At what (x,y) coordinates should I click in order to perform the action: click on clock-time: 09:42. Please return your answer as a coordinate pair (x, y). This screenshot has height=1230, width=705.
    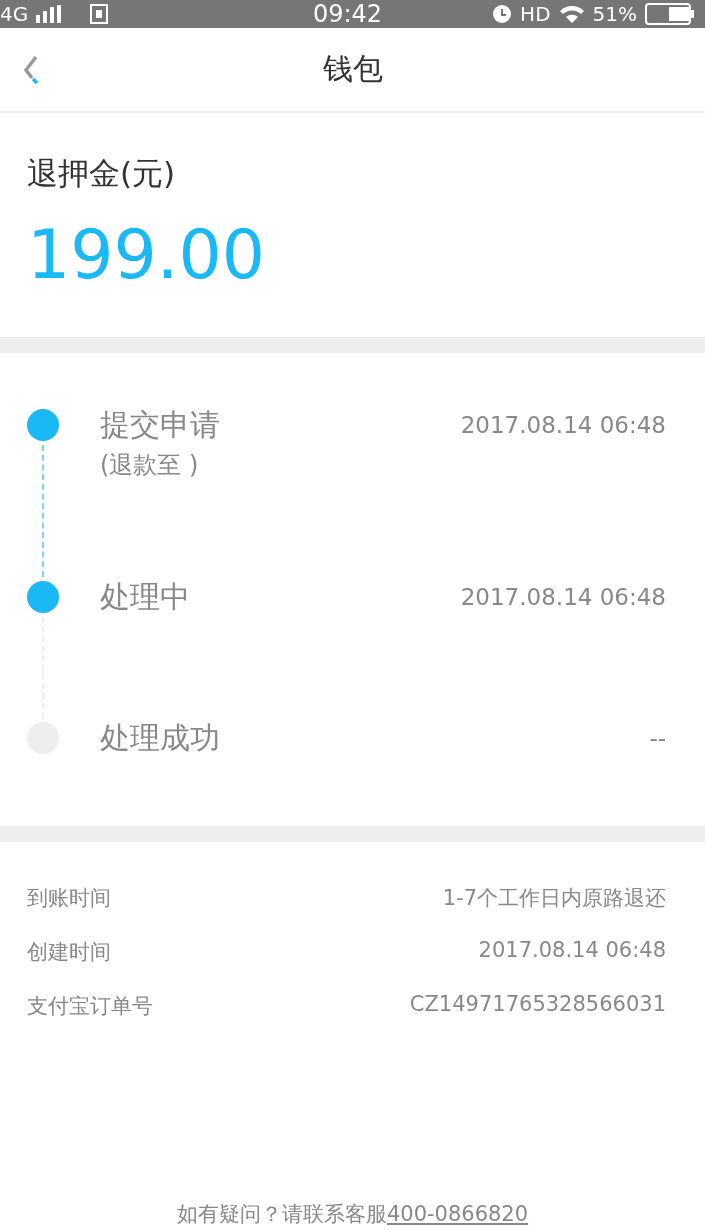
    Looking at the image, I should click on (347, 14).